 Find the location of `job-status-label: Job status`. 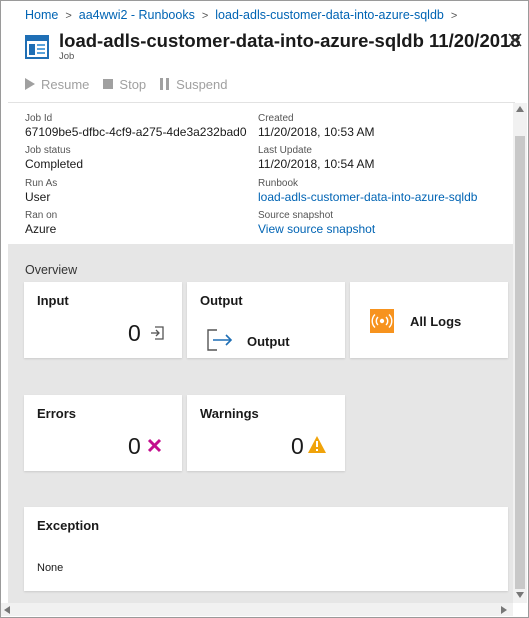

job-status-label: Job status is located at coordinates (48, 150).